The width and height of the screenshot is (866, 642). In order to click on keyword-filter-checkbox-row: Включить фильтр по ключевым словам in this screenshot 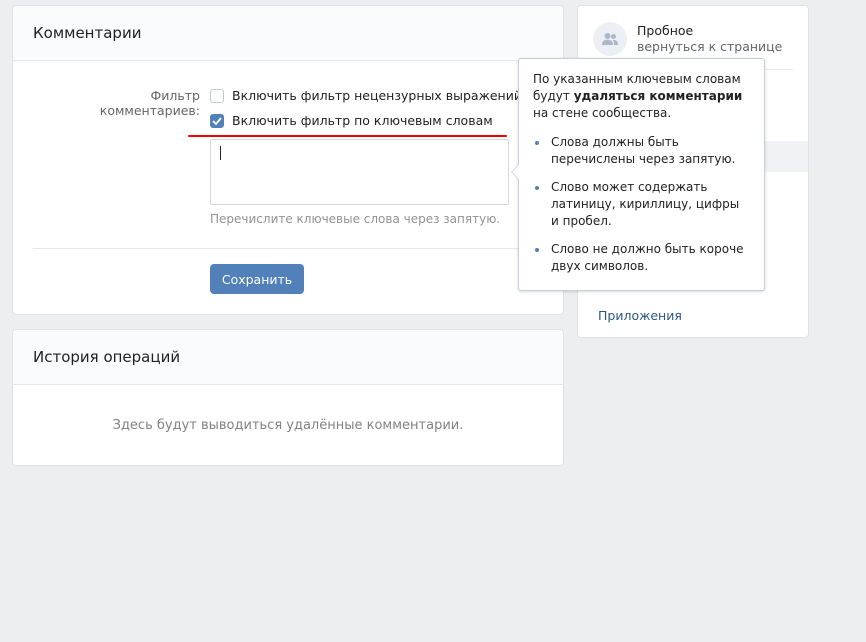, I will do `click(351, 120)`.